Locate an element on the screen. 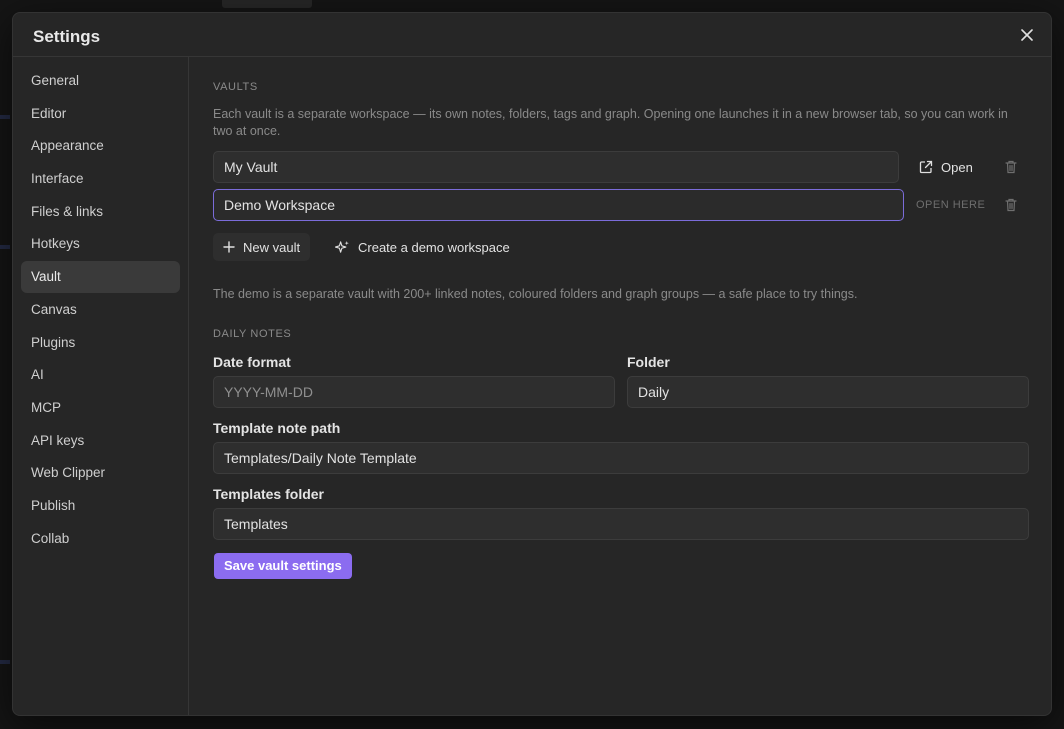 This screenshot has height=729, width=1064. close-icon is located at coordinates (1027, 35).